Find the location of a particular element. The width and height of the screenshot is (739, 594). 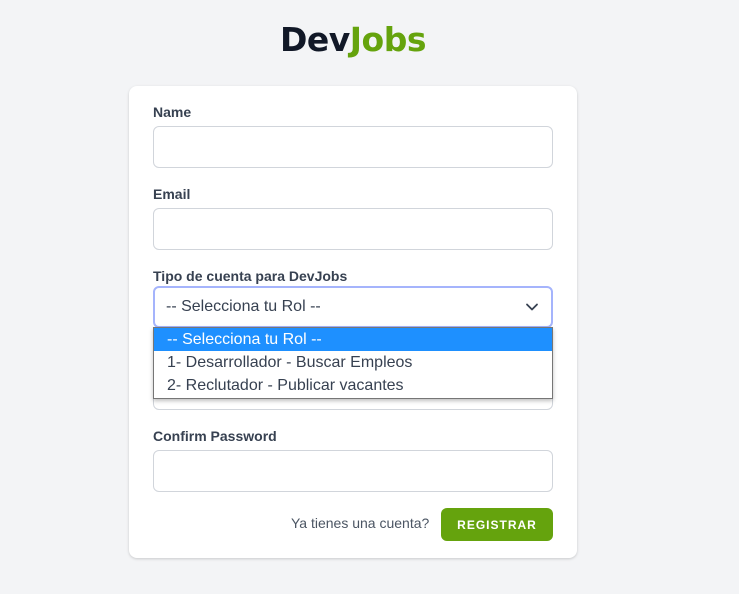

email-label: Email is located at coordinates (172, 194).